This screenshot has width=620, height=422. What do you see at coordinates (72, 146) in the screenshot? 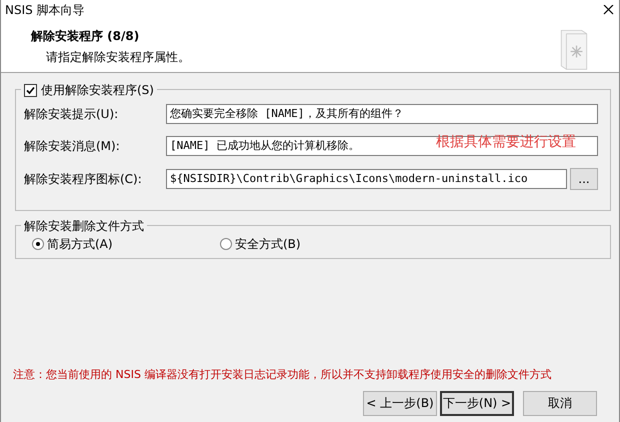
I see `field-label: 解除安装消息(M):` at bounding box center [72, 146].